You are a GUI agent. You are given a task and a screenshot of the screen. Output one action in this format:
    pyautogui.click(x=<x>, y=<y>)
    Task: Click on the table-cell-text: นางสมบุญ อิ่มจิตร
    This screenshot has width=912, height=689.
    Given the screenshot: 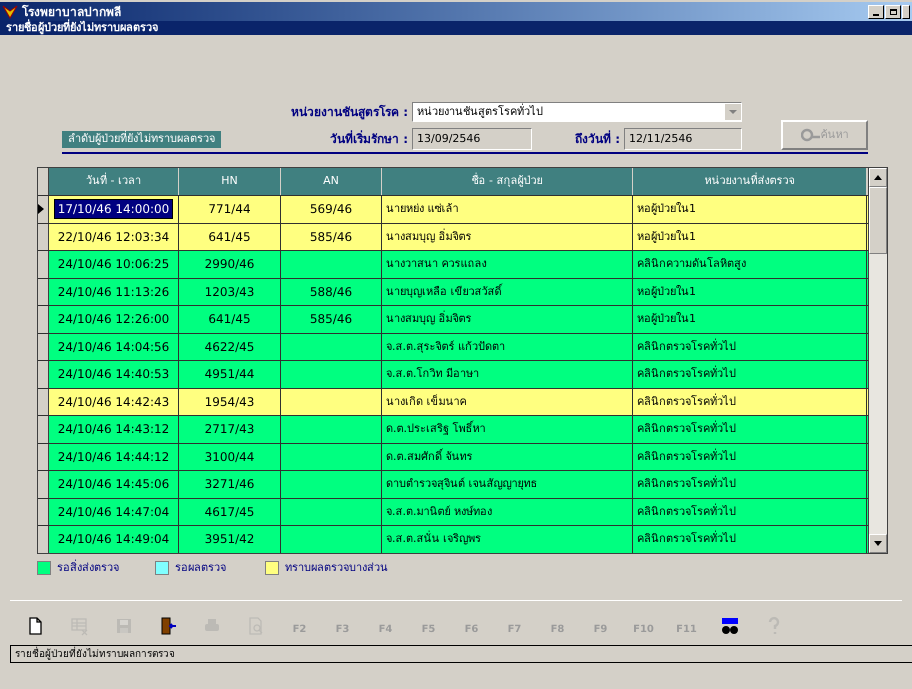 What is the action you would take?
    pyautogui.click(x=429, y=319)
    